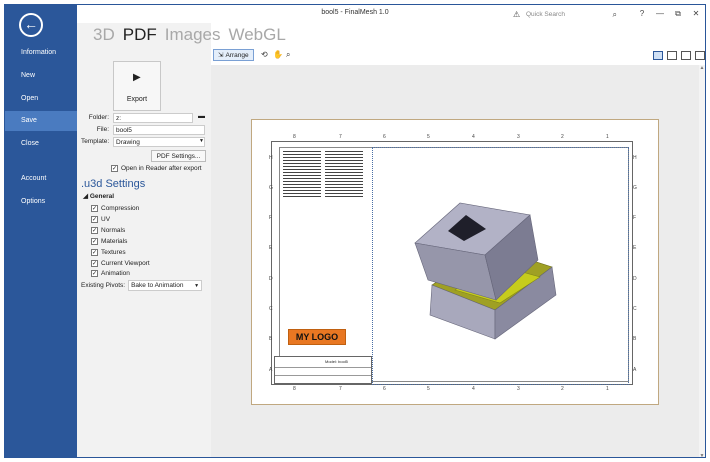  I want to click on back-arrow-icon: ←, so click(31, 25).